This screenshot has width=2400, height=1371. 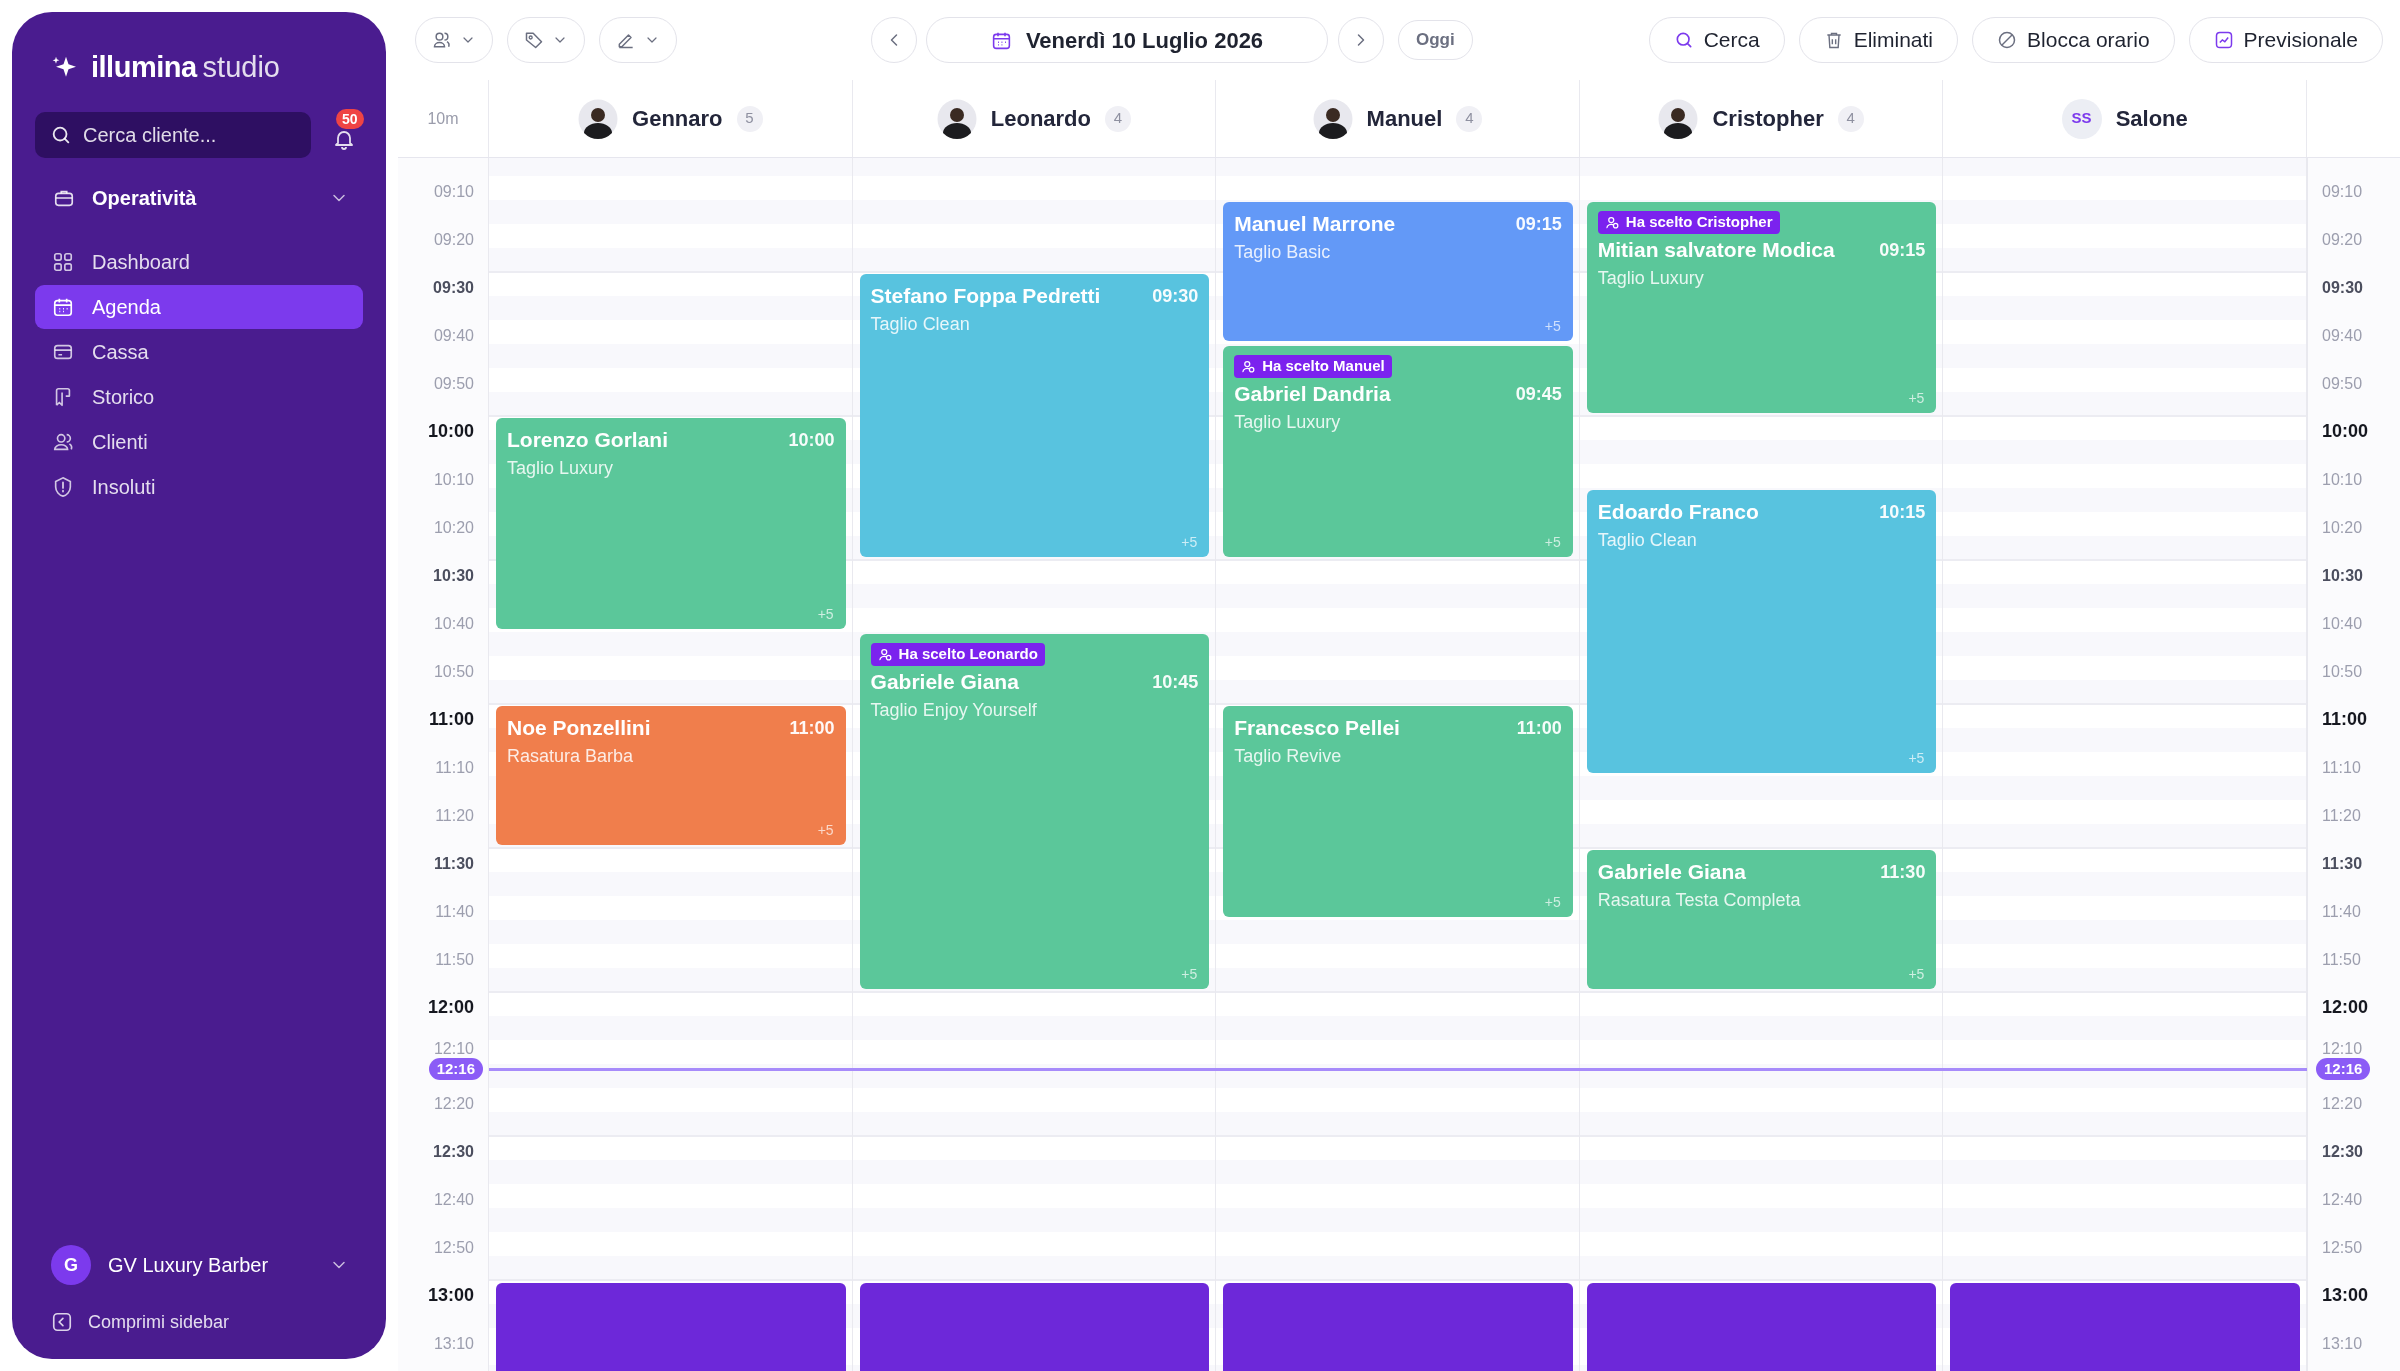 I want to click on nav-item: Clienti, so click(x=199, y=442).